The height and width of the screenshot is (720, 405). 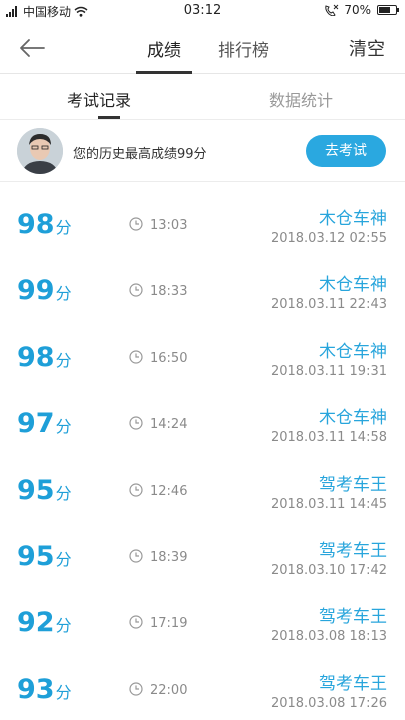 I want to click on record-duration: 18:33, so click(x=169, y=292).